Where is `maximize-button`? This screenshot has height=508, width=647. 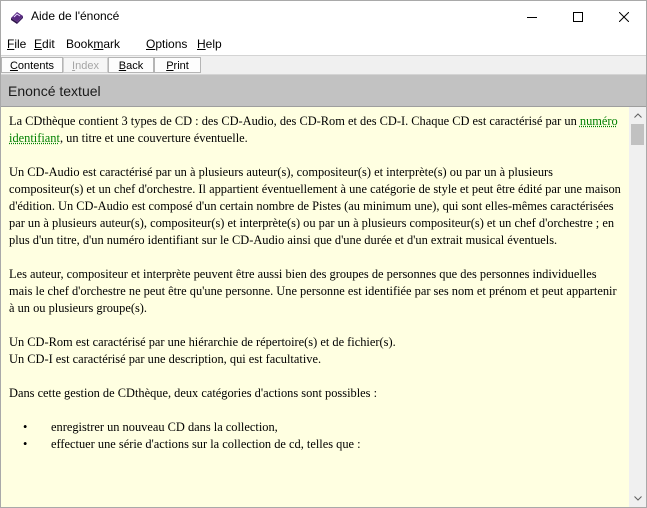
maximize-button is located at coordinates (578, 17).